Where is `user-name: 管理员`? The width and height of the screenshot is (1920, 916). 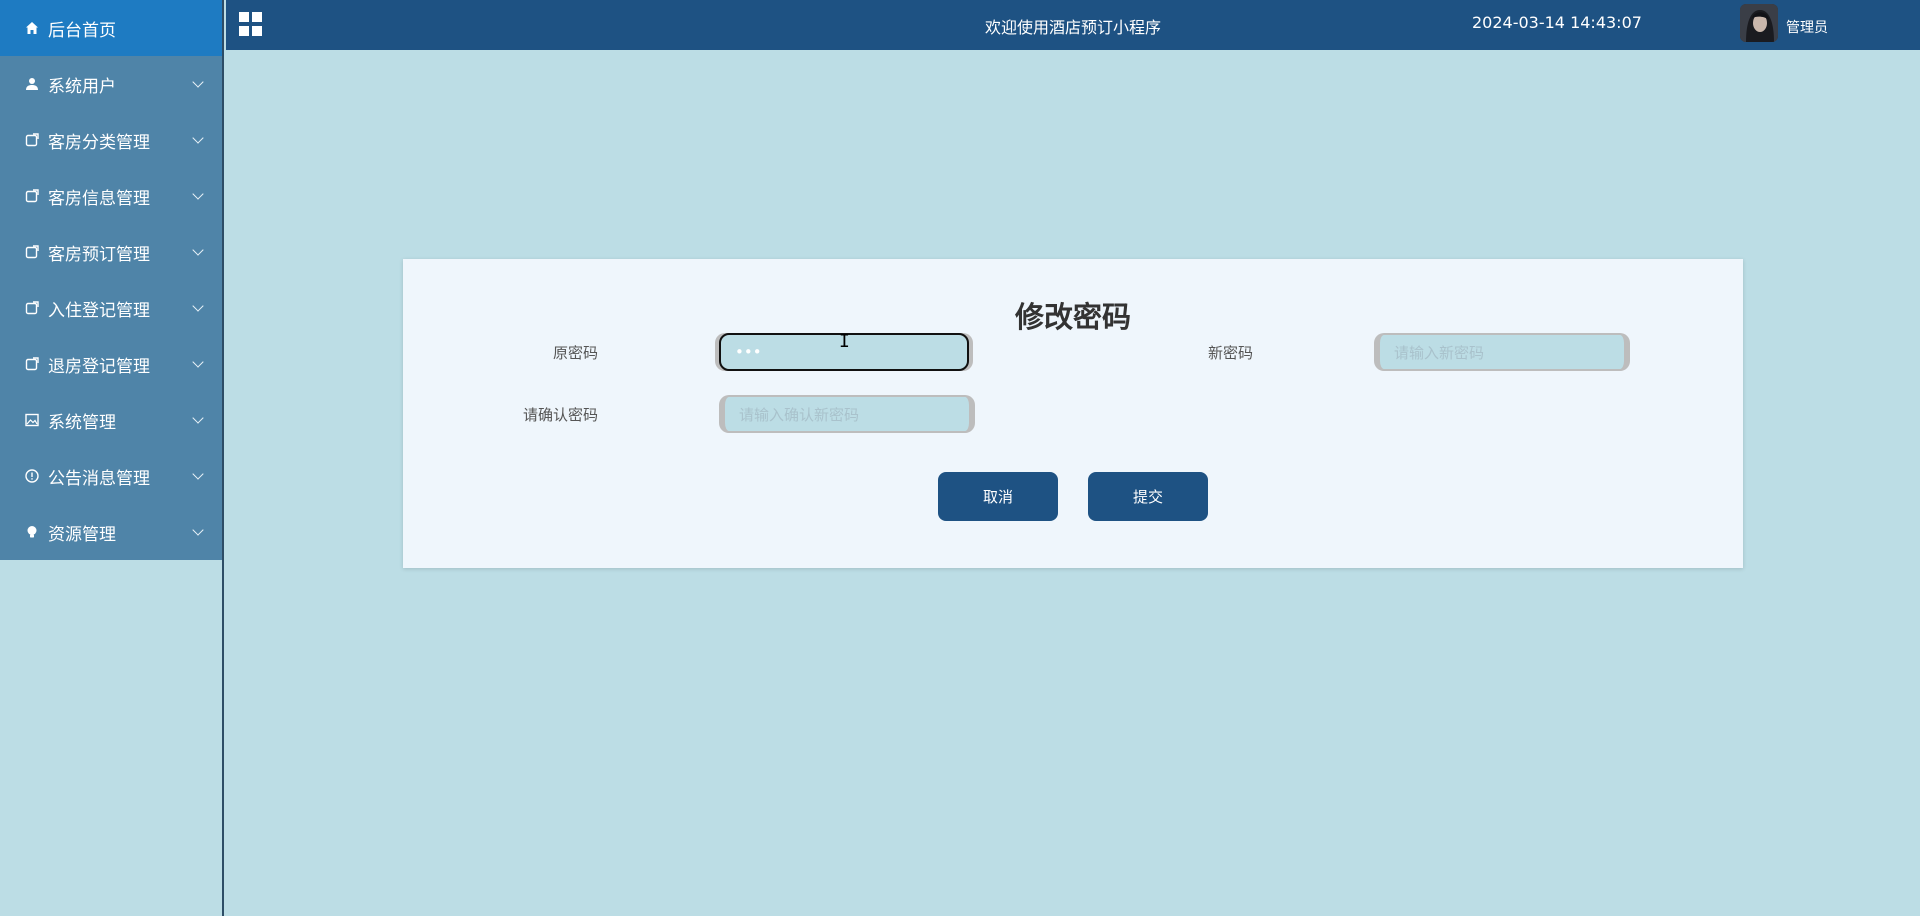
user-name: 管理员 is located at coordinates (1807, 27).